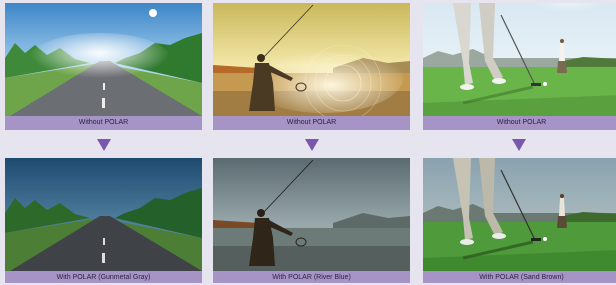  I want to click on caption-without-polar-fisherman: Without POLAR, so click(311, 123).